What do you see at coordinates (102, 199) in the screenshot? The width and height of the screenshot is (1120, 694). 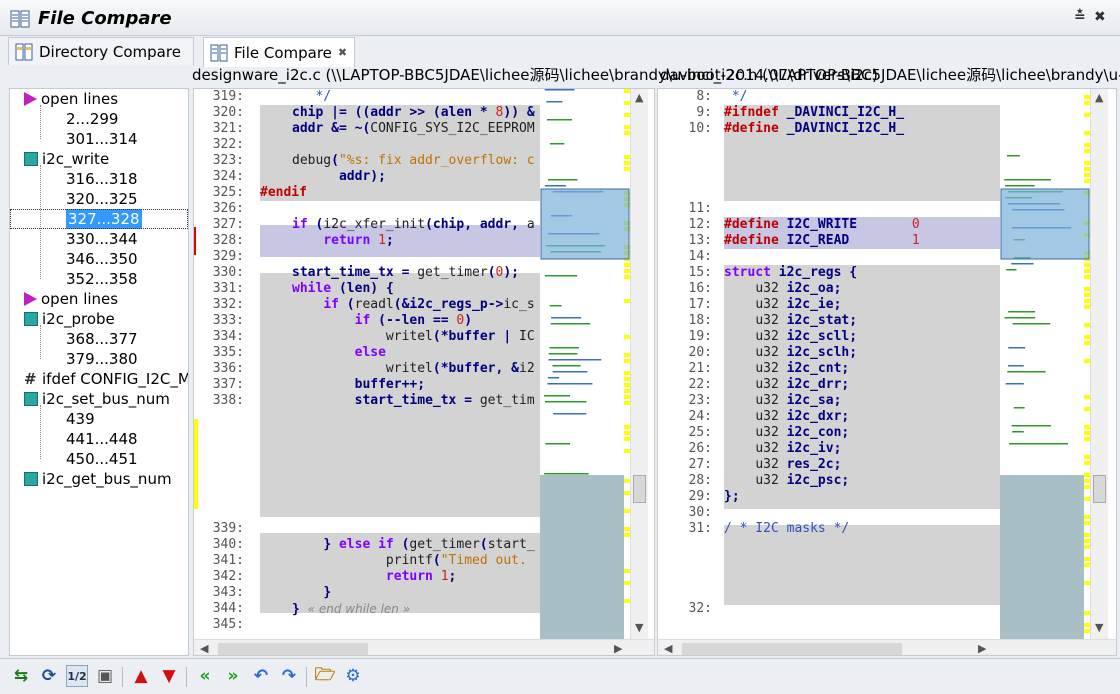 I see `tree-item-range: 320...325` at bounding box center [102, 199].